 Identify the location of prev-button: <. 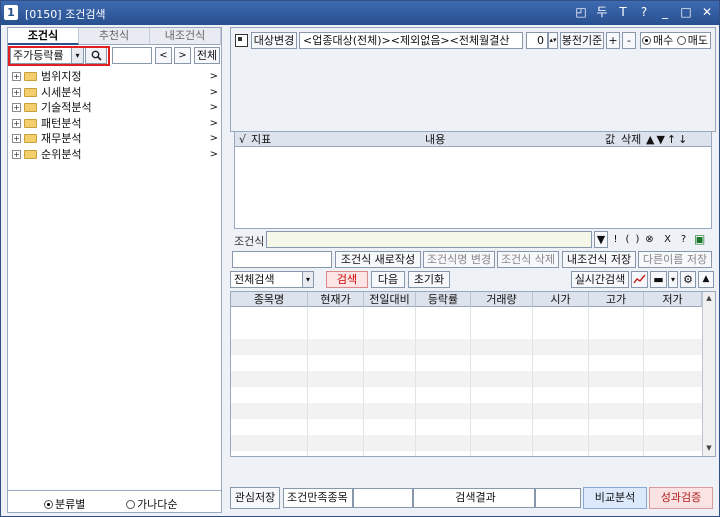
(163, 55).